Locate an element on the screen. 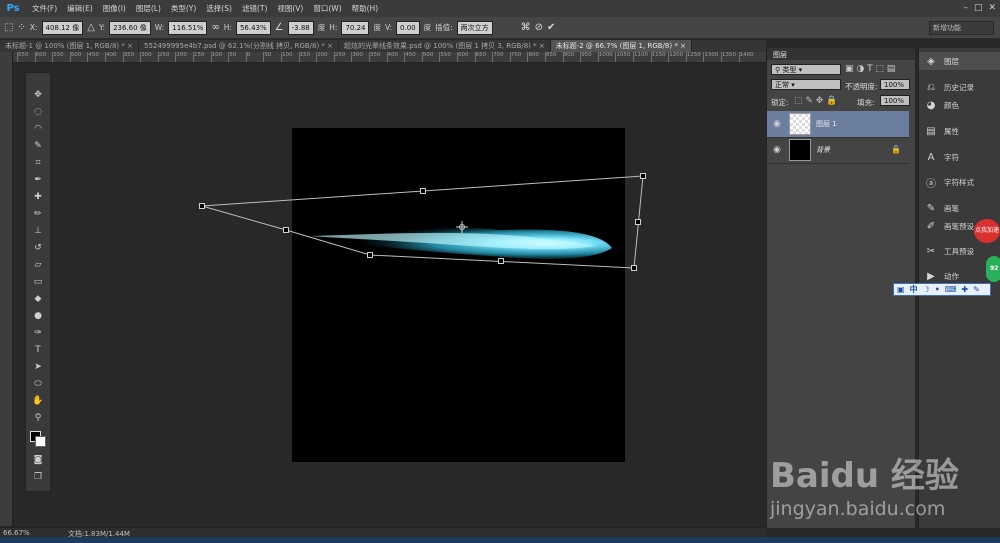  w-input: 116.51% is located at coordinates (188, 27).